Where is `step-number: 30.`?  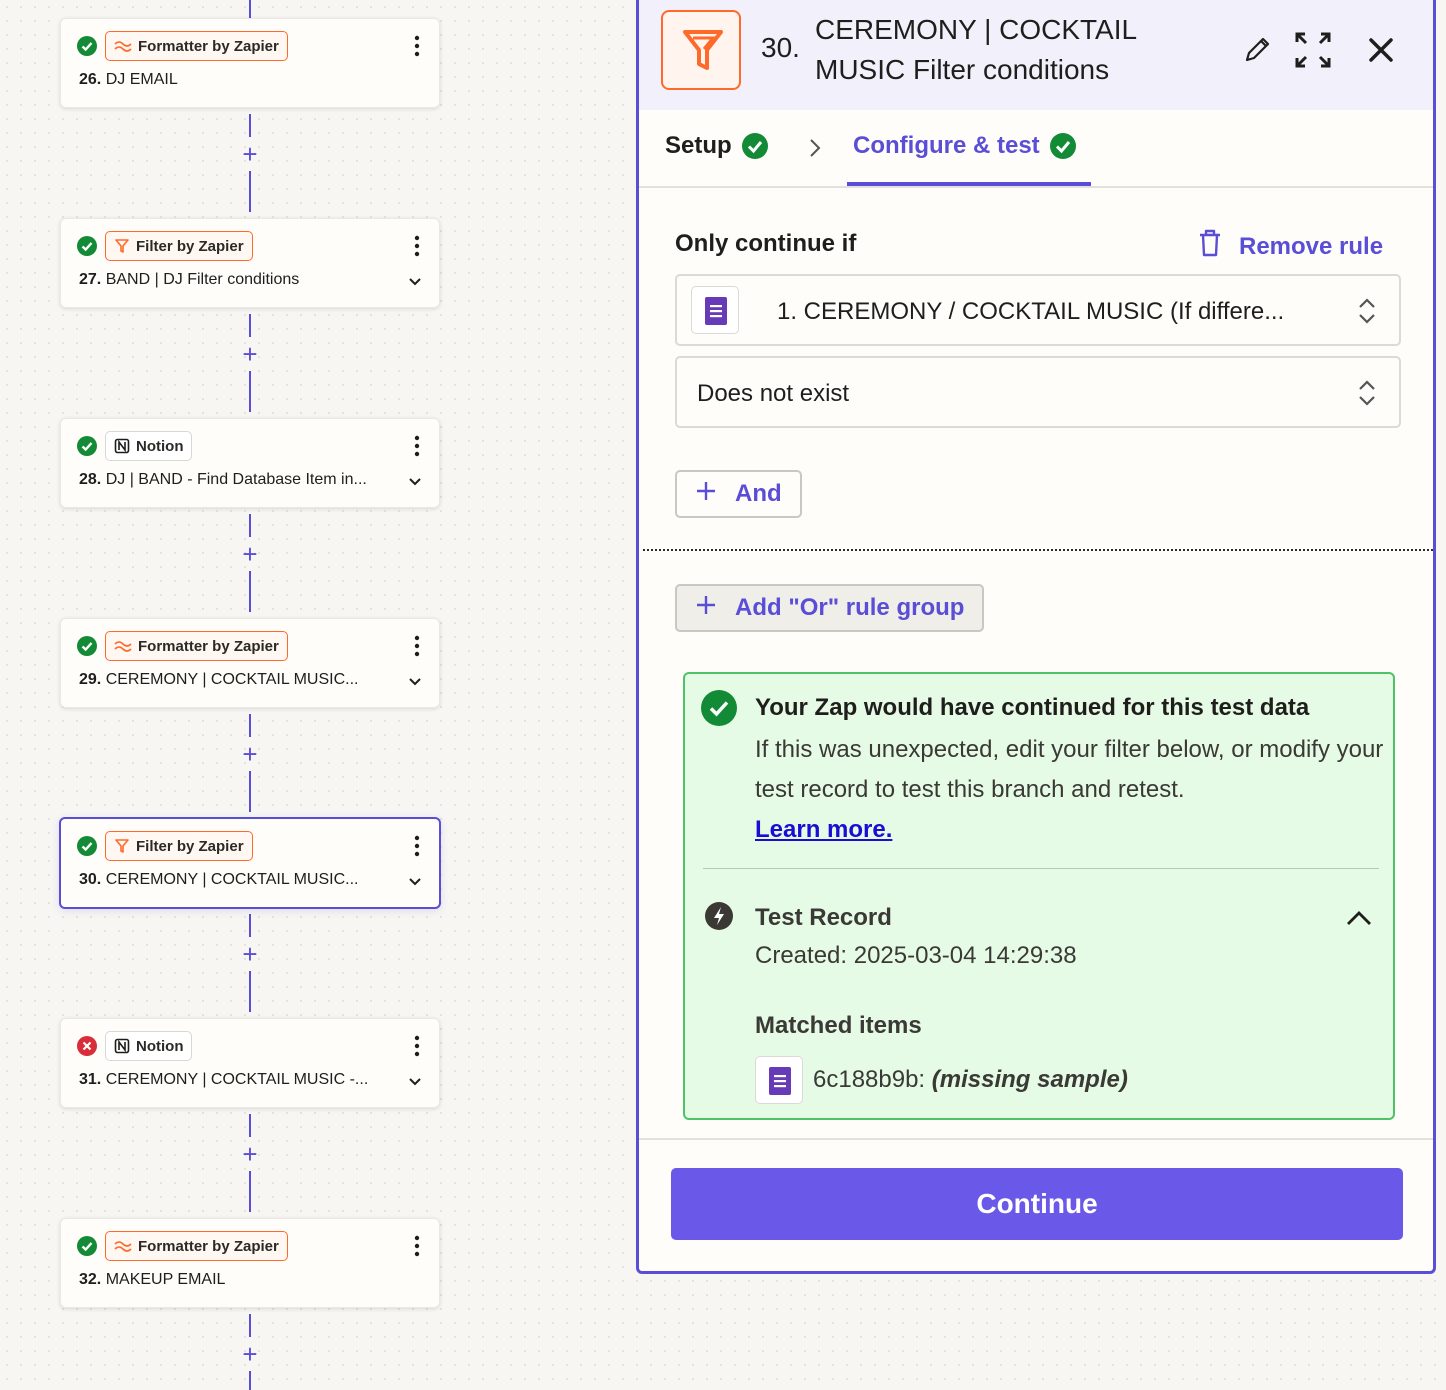 step-number: 30. is located at coordinates (90, 879).